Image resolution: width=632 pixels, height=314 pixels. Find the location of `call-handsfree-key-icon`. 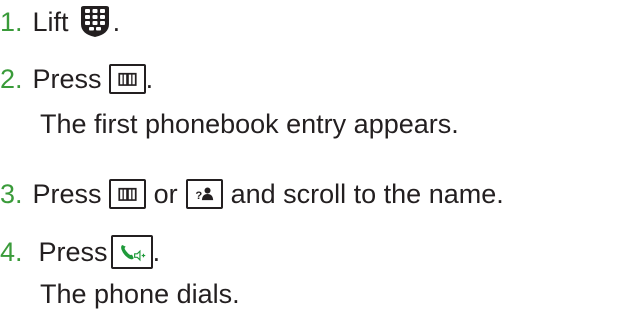

call-handsfree-key-icon is located at coordinates (131, 252).